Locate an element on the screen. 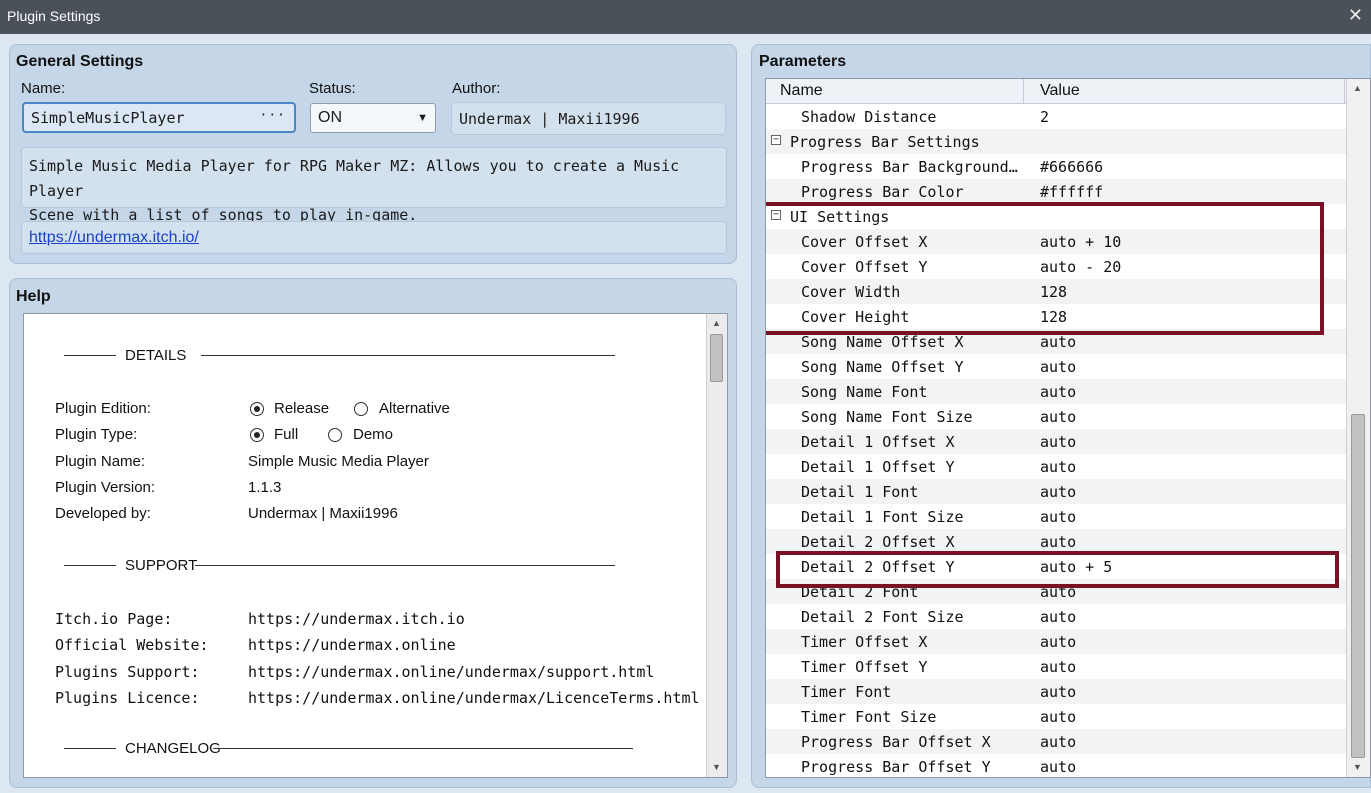  parameter-row: Cover Width 128 is located at coordinates (1056, 291).